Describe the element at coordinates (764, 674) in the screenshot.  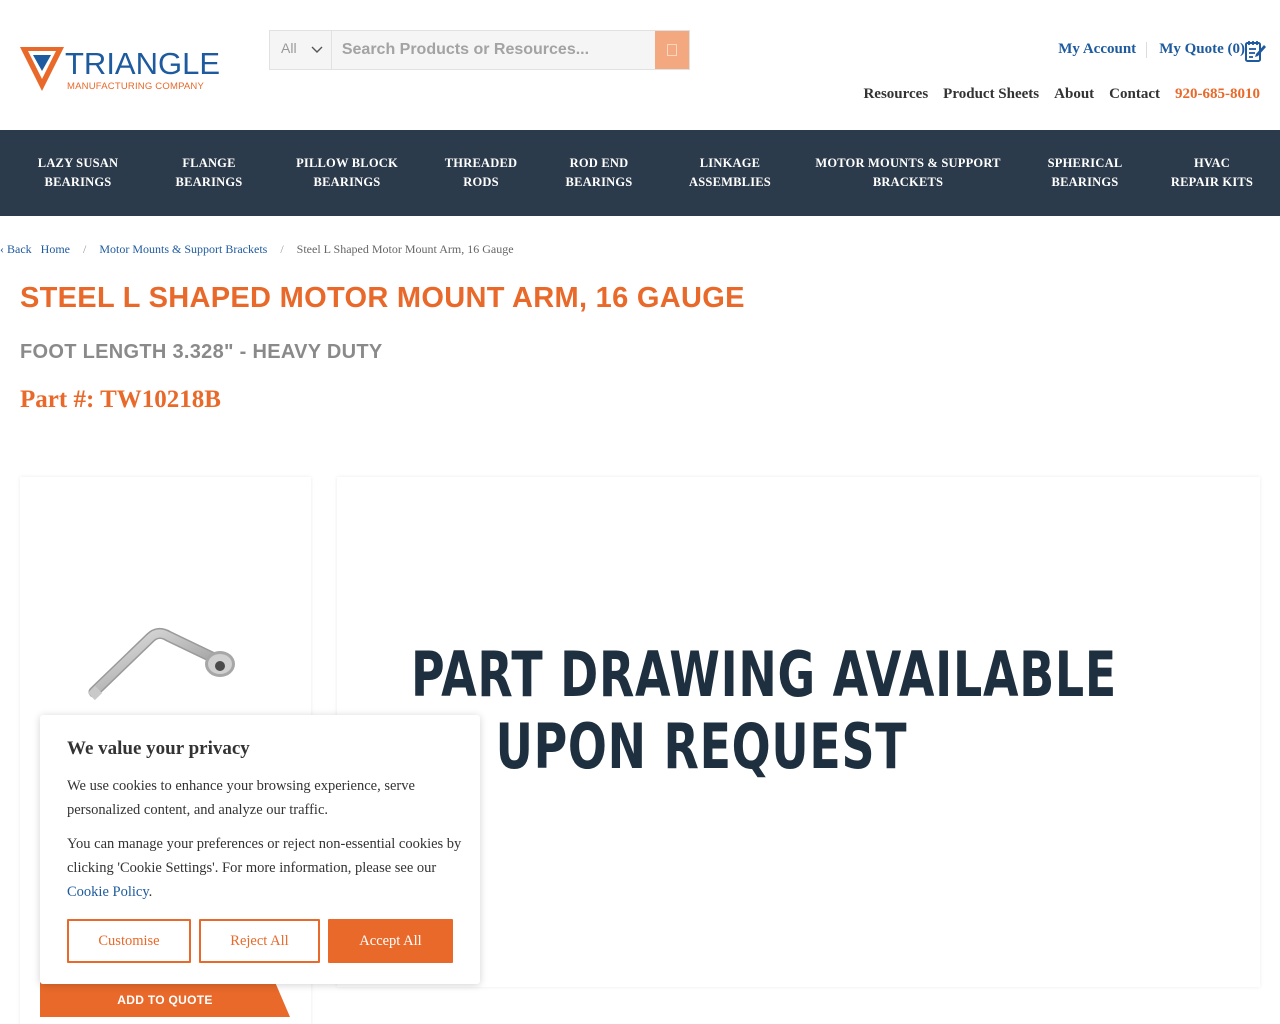
I see `drawing-text-line: PART DRAWING AVAILABLE` at that location.